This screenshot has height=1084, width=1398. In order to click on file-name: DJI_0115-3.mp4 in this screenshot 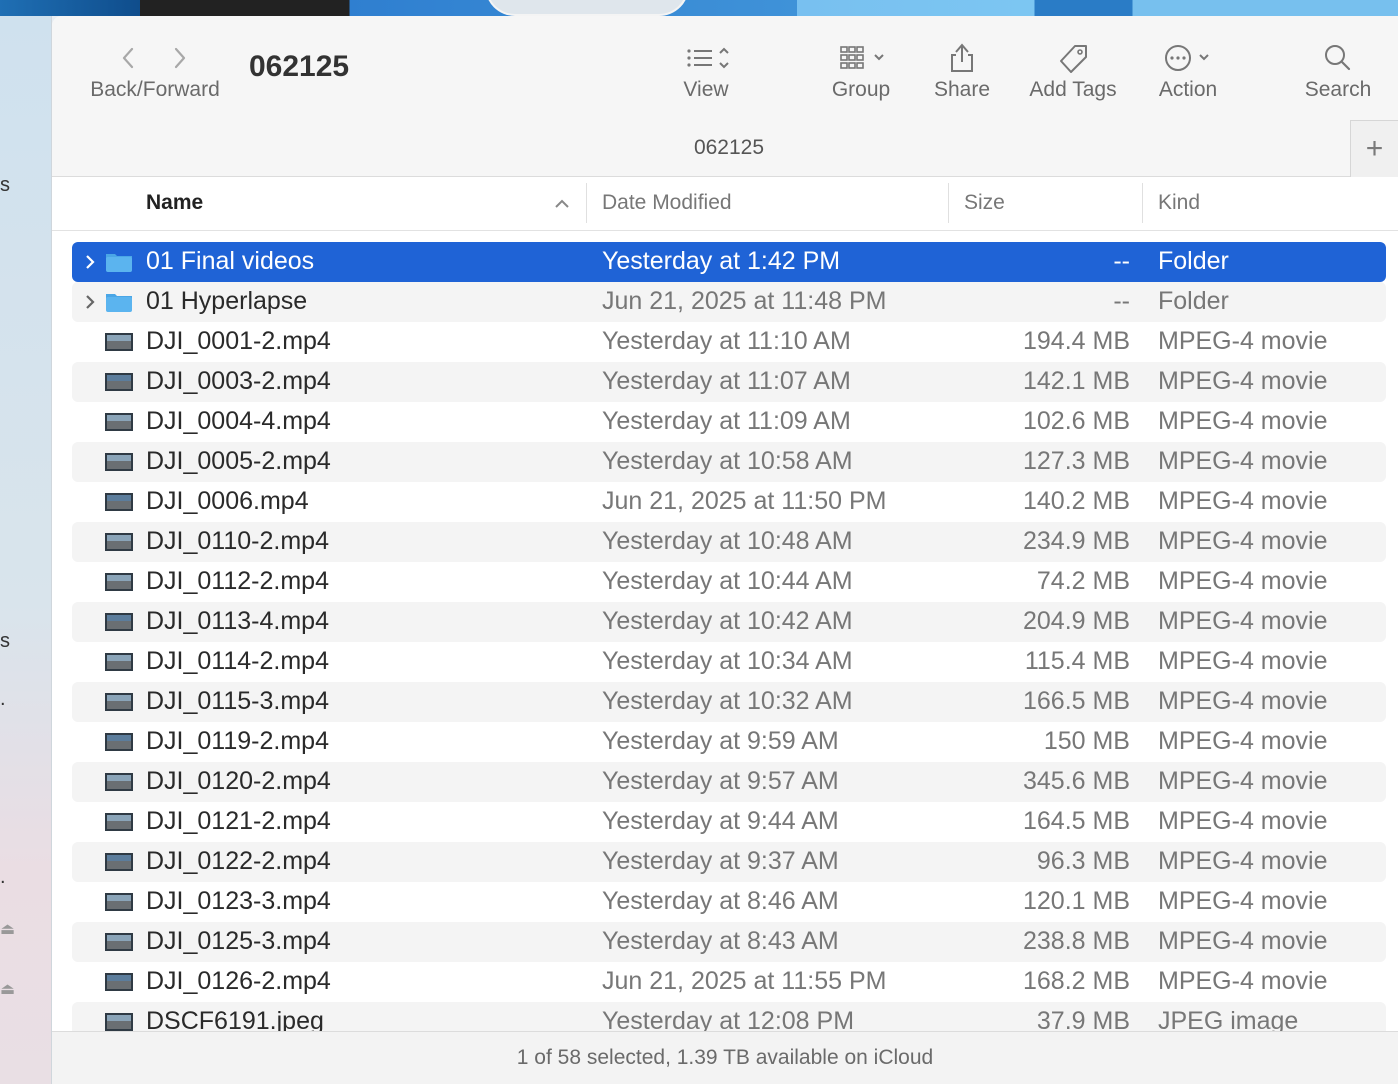, I will do `click(237, 701)`.